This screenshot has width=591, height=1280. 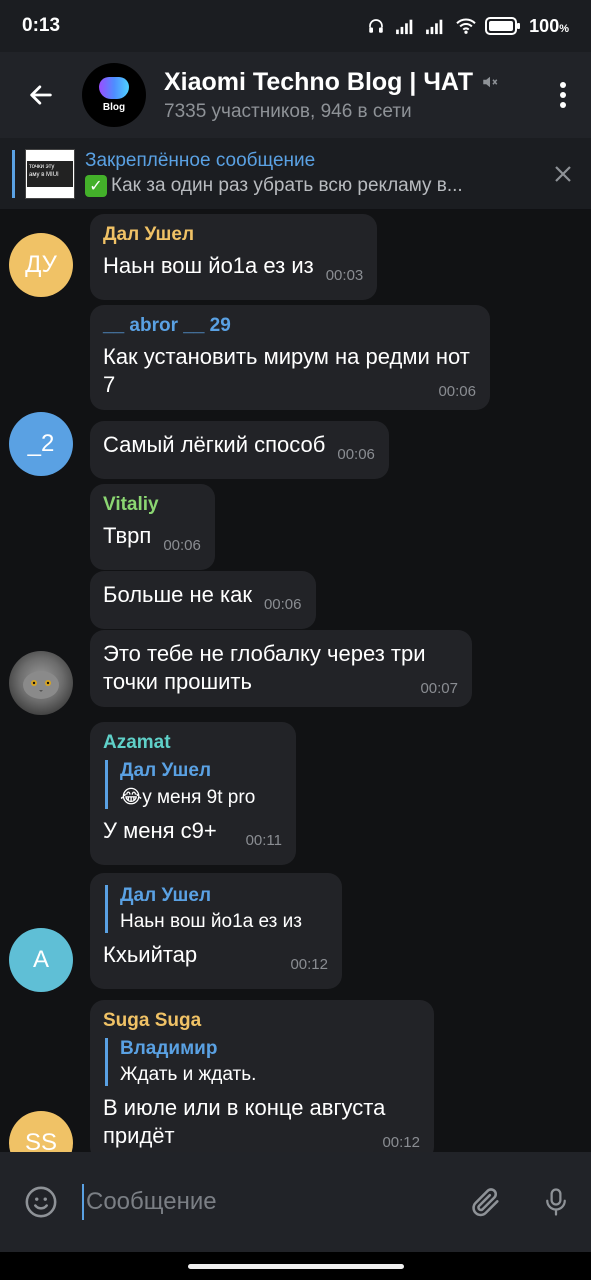 What do you see at coordinates (169, 1048) in the screenshot?
I see `reply-sender: Владимир` at bounding box center [169, 1048].